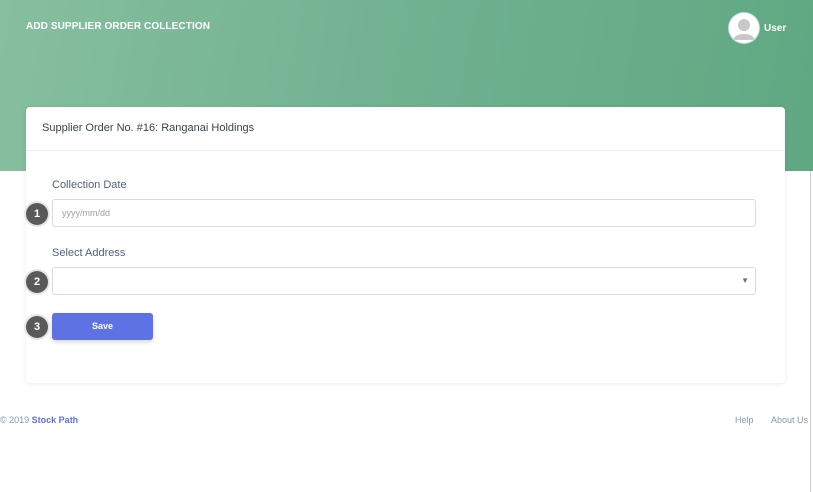  Describe the element at coordinates (810, 331) in the screenshot. I see `window-edge-divider` at that location.